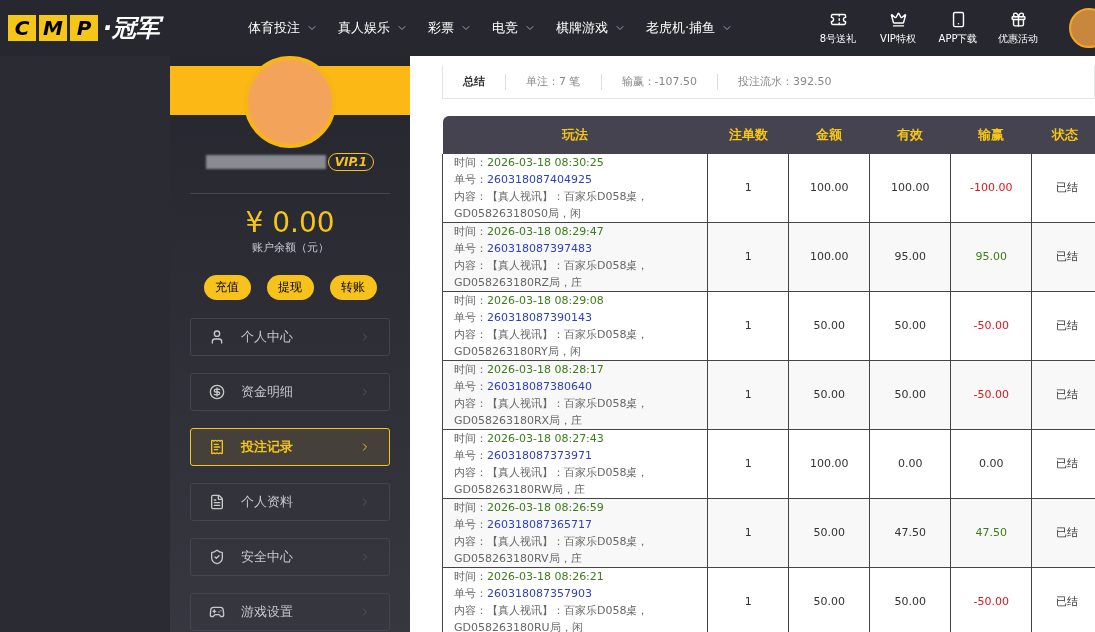 This screenshot has width=1095, height=632. What do you see at coordinates (523, 456) in the screenshot?
I see `bet-order: 单号：260318087373971` at bounding box center [523, 456].